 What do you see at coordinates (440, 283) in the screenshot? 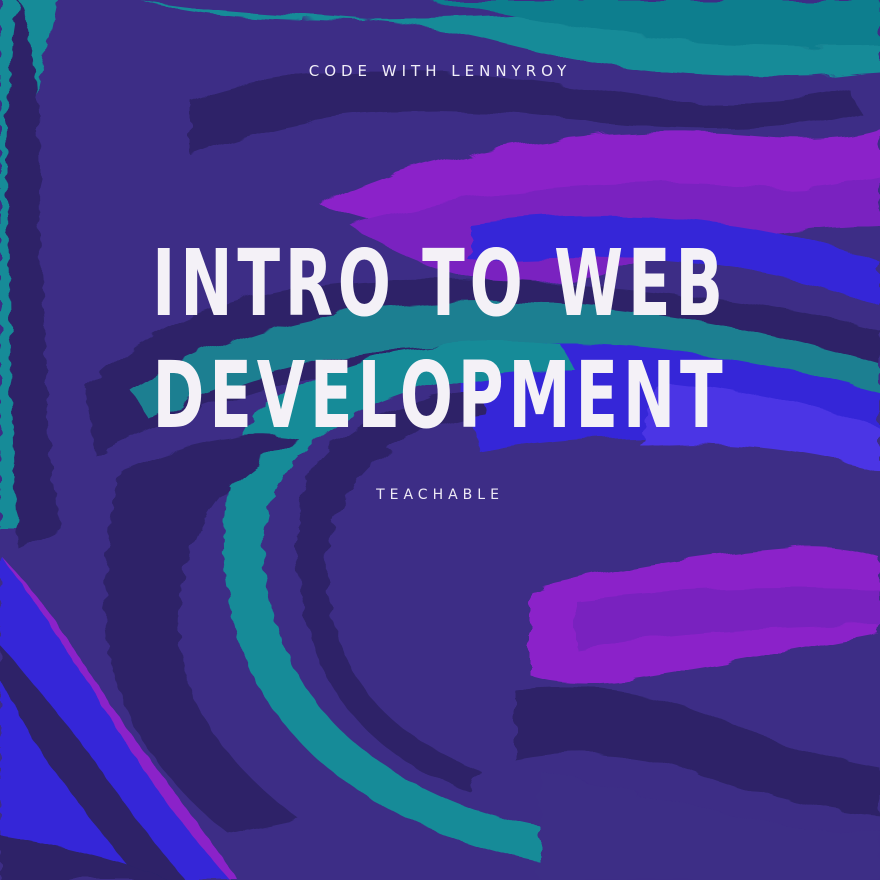
I see `course-title-line-1: INTRO TO WEB` at bounding box center [440, 283].